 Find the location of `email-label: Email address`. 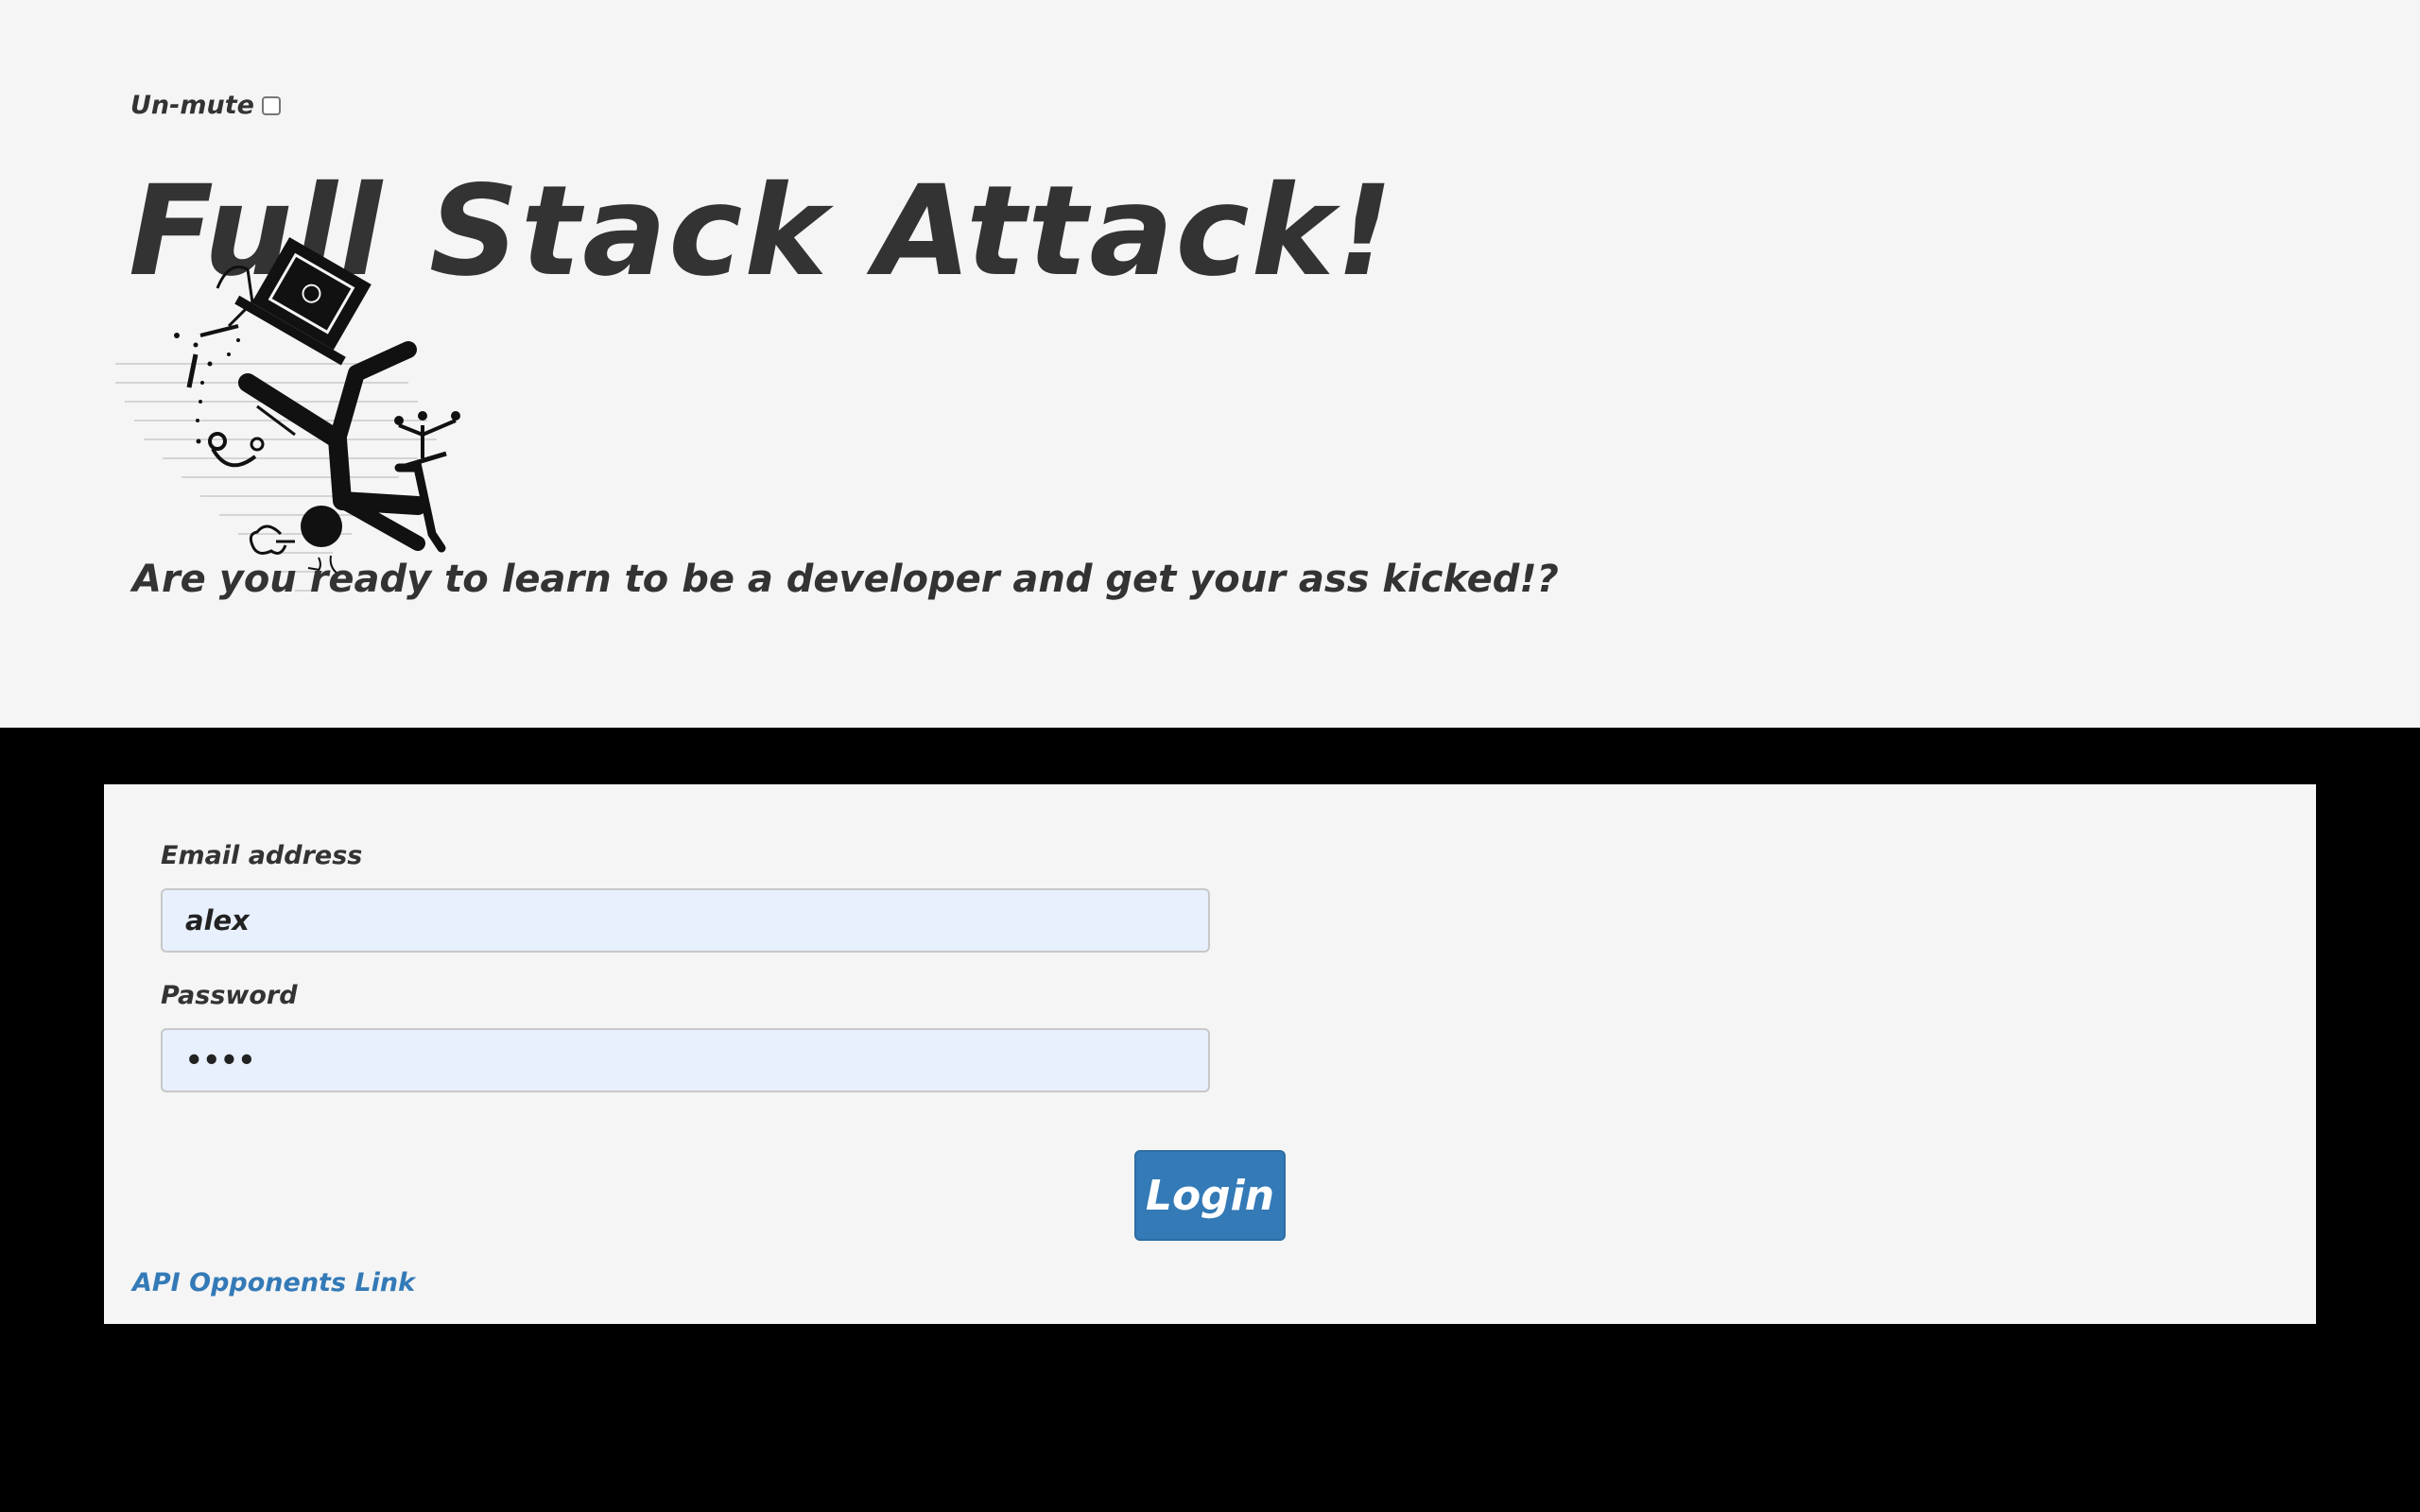

email-label: Email address is located at coordinates (262, 855).